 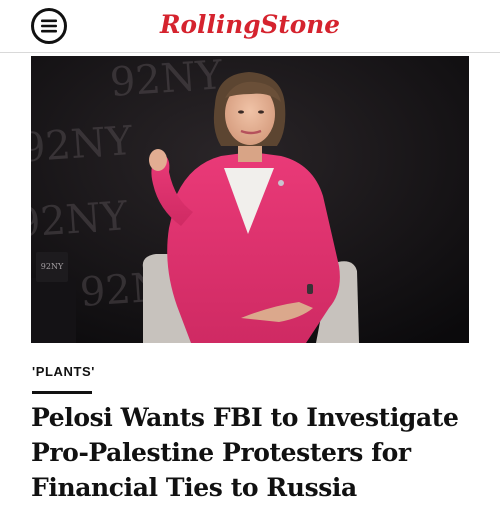 I want to click on rolling-stone-logo: RollingStone, so click(x=250, y=25).